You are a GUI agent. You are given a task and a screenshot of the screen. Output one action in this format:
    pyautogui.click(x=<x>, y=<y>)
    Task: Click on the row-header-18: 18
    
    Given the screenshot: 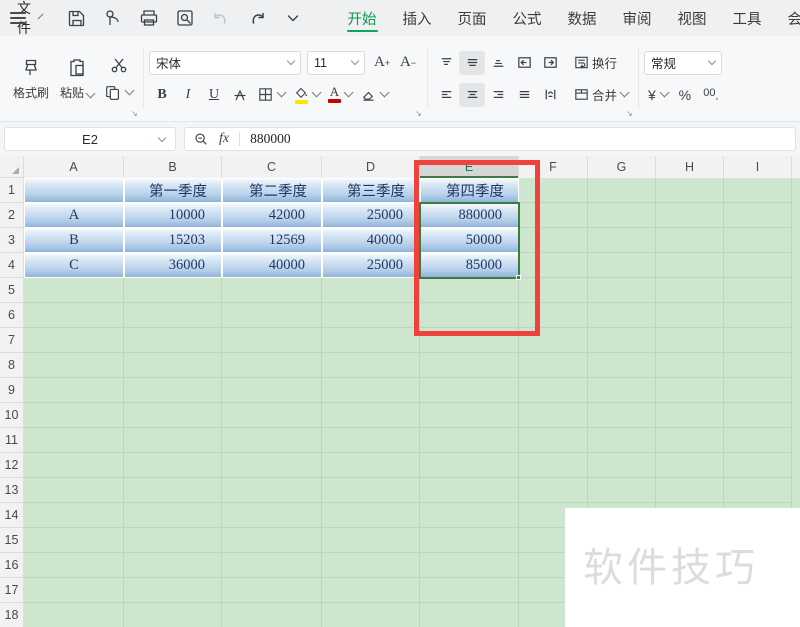 What is the action you would take?
    pyautogui.click(x=12, y=615)
    